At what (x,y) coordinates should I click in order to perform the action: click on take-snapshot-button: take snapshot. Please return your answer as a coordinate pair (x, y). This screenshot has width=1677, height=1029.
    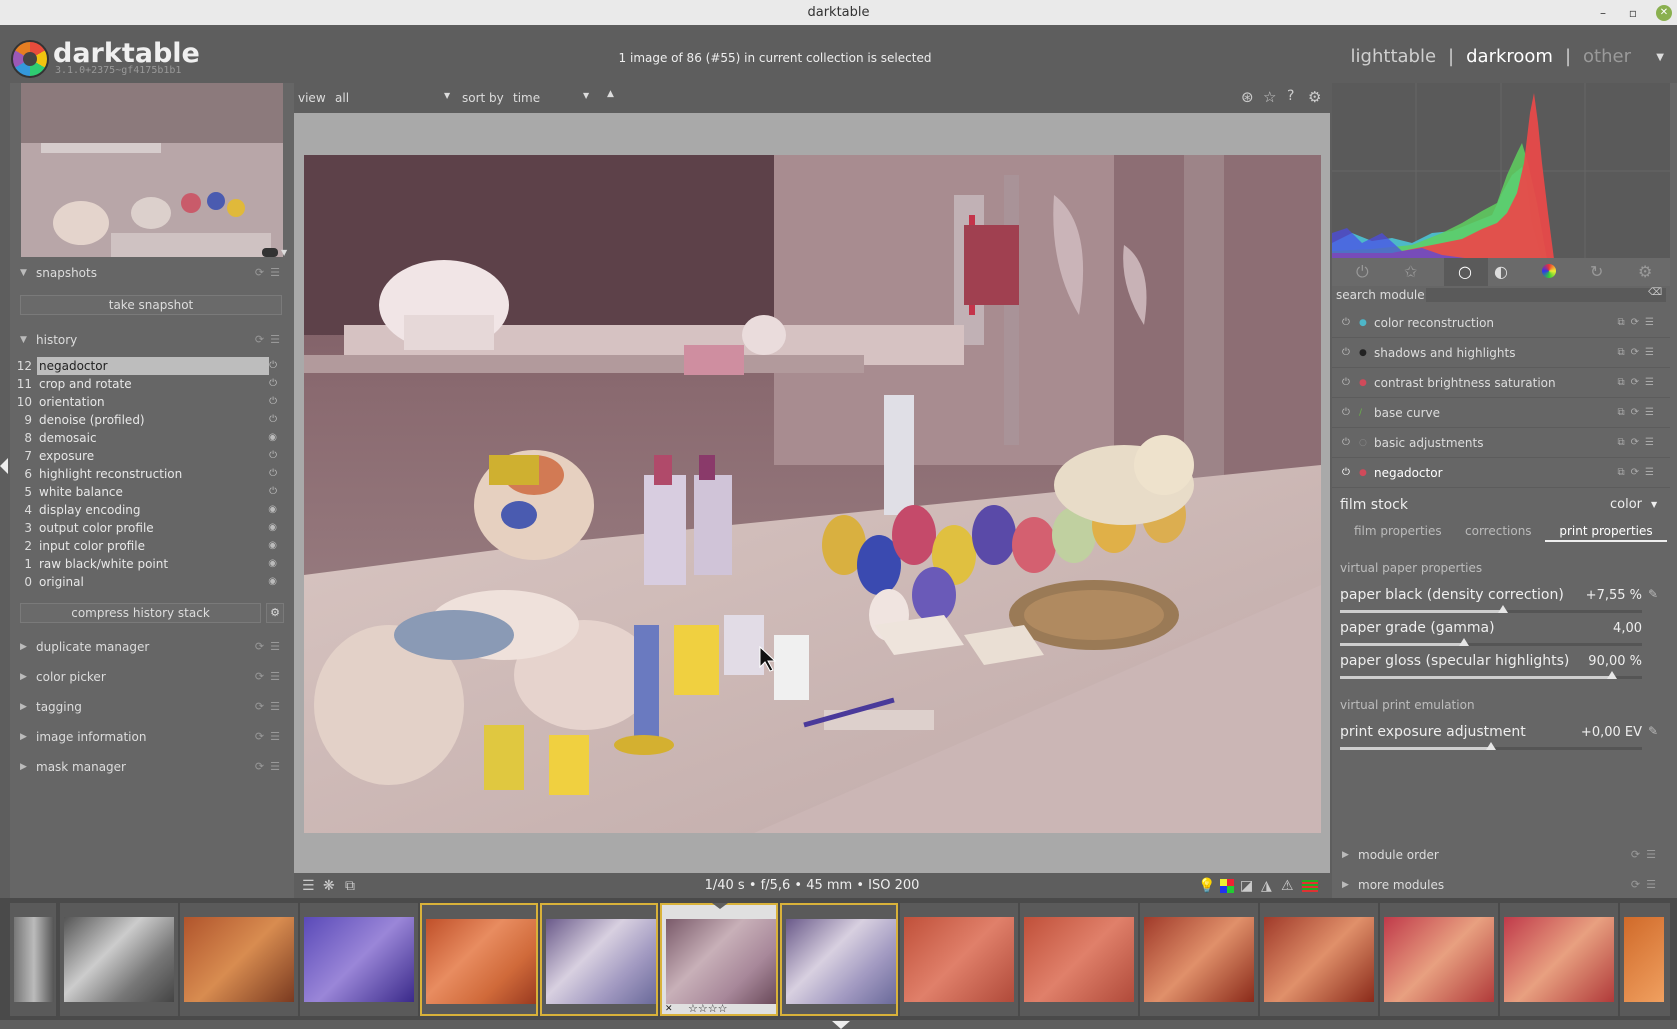
    Looking at the image, I should click on (151, 305).